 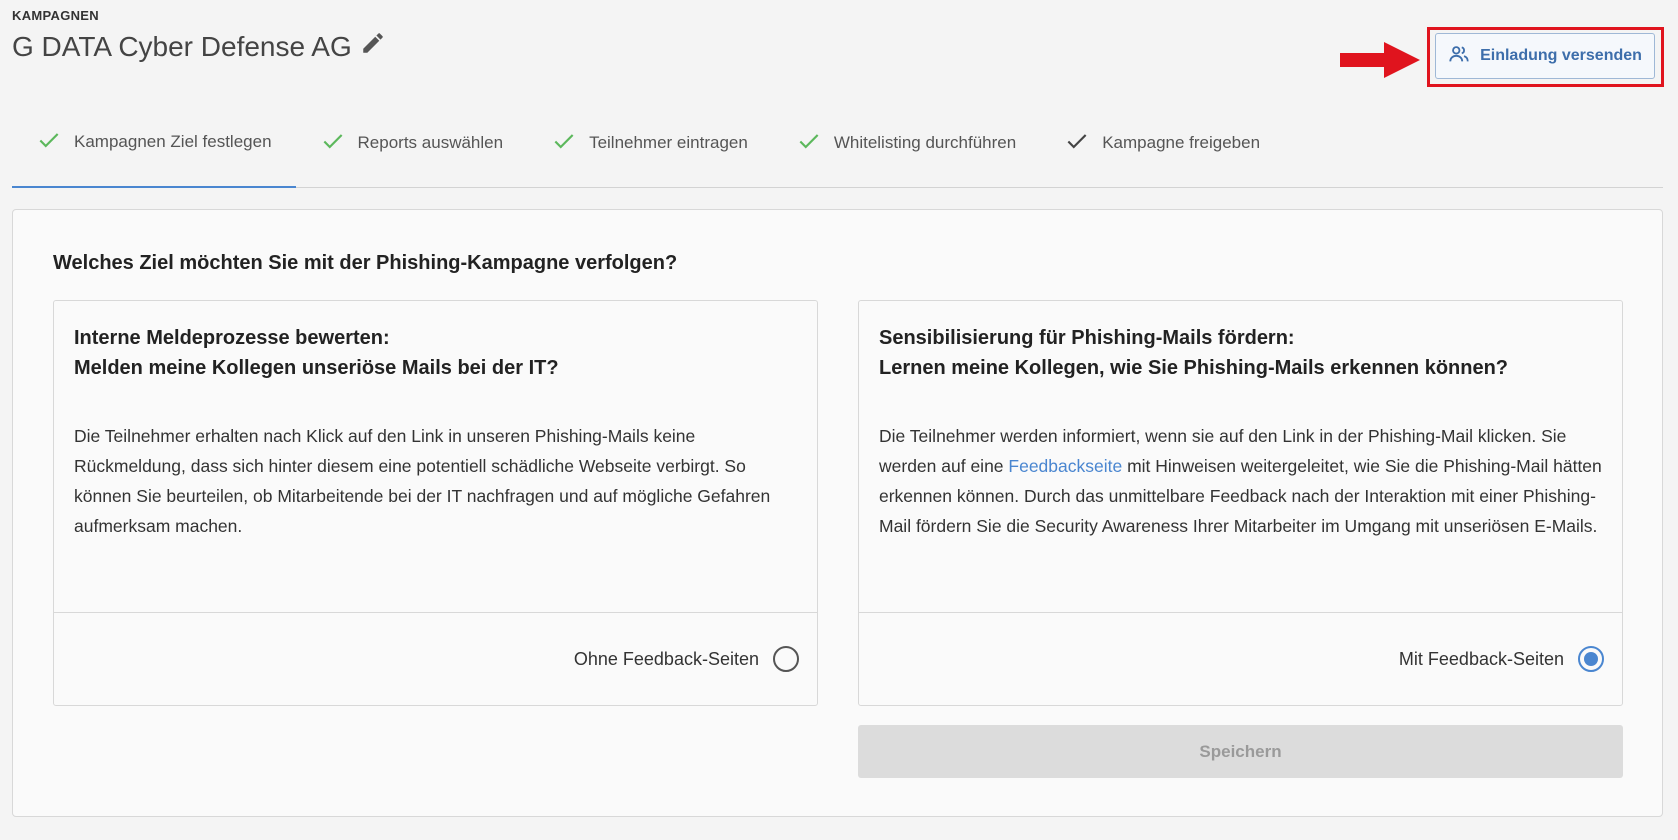 What do you see at coordinates (925, 142) in the screenshot?
I see `step-label: Whitelisting durchführen` at bounding box center [925, 142].